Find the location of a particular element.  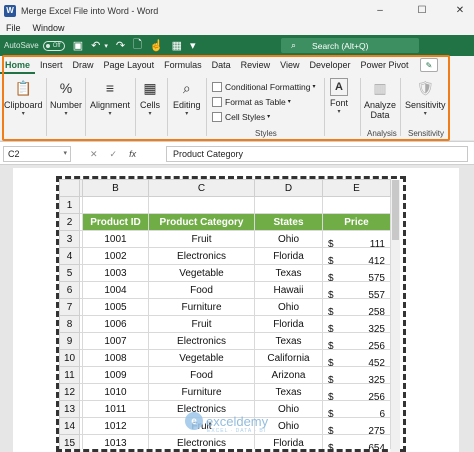

tab-data: Data is located at coordinates (221, 65).